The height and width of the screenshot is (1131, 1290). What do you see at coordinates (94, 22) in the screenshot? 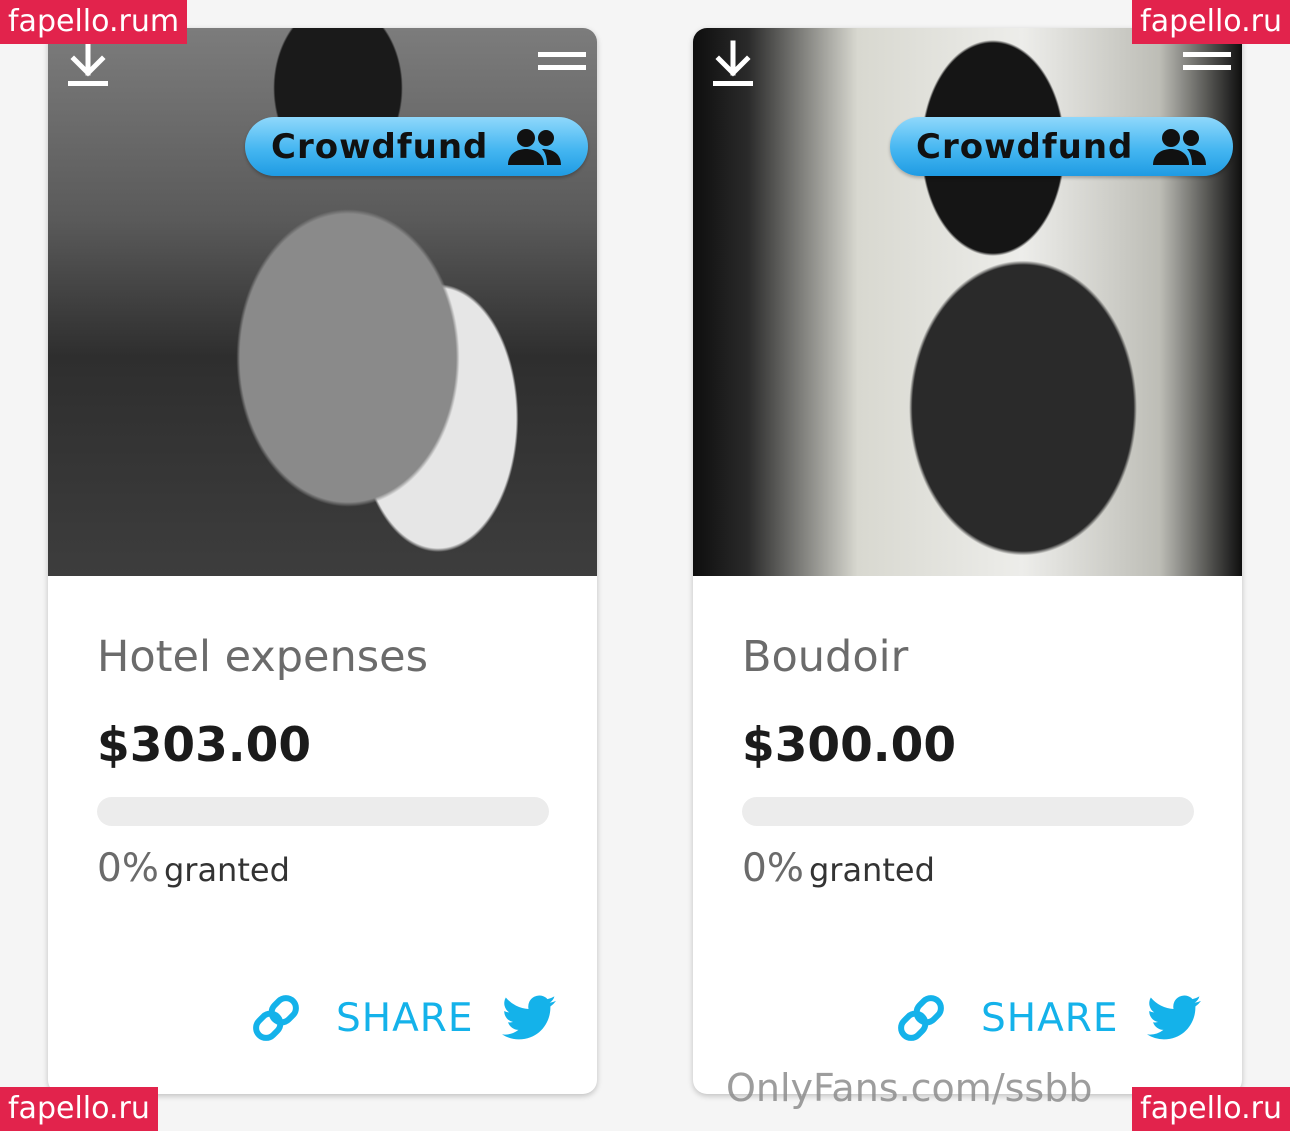
I see `watermark-top-left: fapello.rum` at bounding box center [94, 22].